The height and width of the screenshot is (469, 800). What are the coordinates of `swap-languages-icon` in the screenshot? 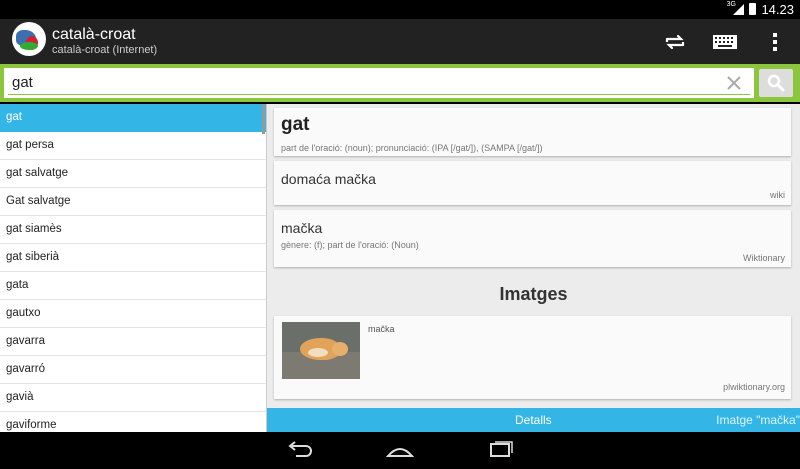 It's located at (675, 42).